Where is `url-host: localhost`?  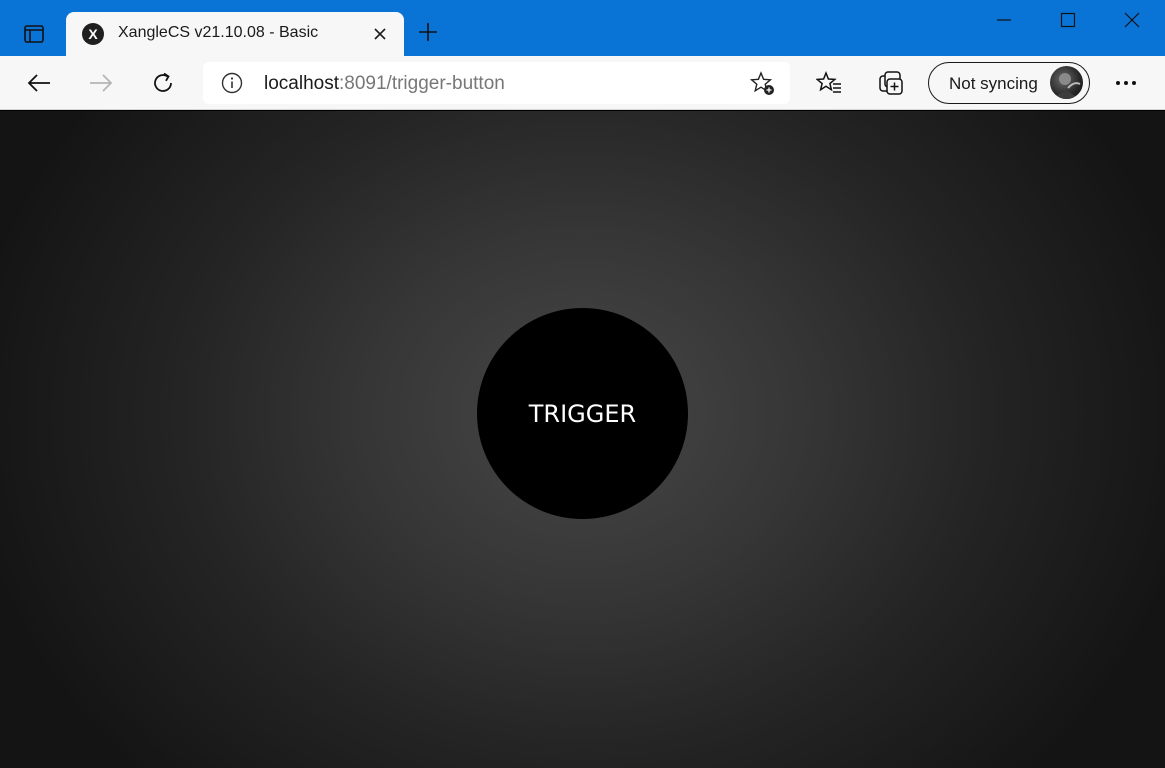 url-host: localhost is located at coordinates (301, 83).